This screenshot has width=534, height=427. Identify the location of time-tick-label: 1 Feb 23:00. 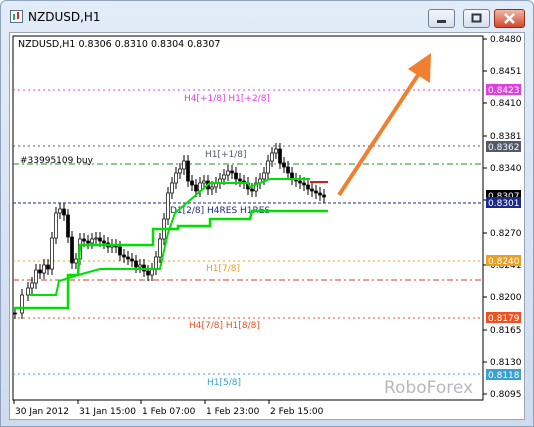
(233, 412).